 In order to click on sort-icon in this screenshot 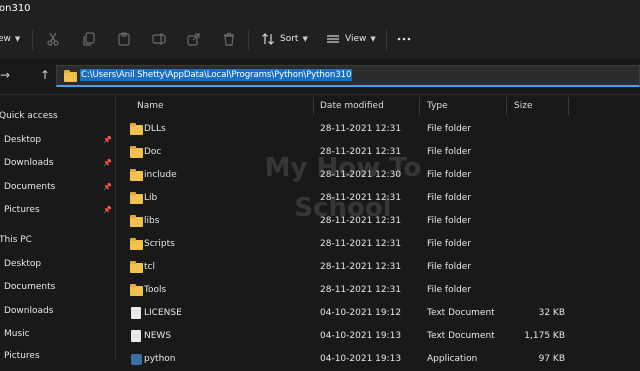, I will do `click(268, 39)`.